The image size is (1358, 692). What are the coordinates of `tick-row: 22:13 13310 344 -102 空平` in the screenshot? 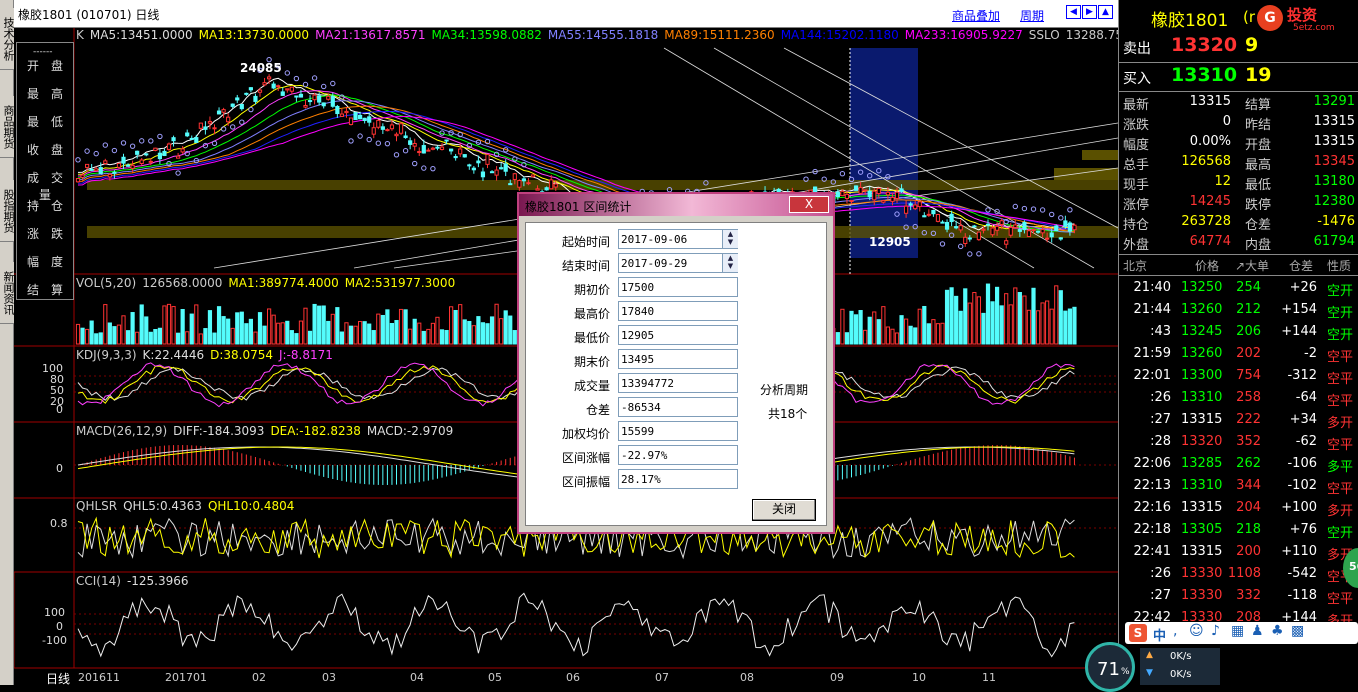 It's located at (1238, 487).